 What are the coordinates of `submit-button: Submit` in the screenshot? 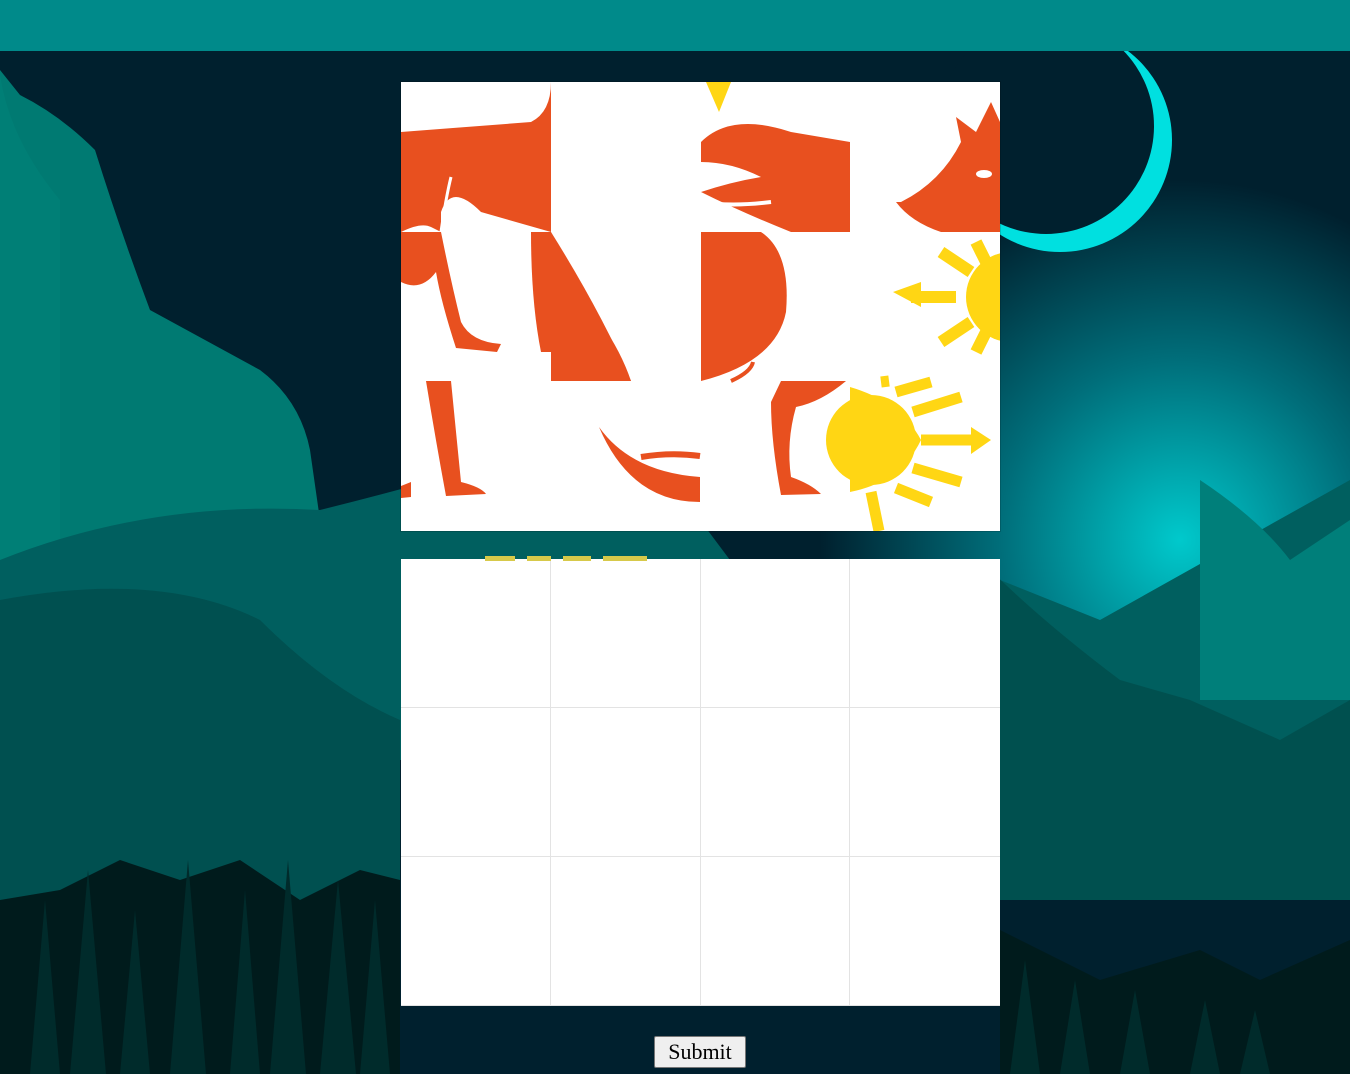 It's located at (700, 1052).